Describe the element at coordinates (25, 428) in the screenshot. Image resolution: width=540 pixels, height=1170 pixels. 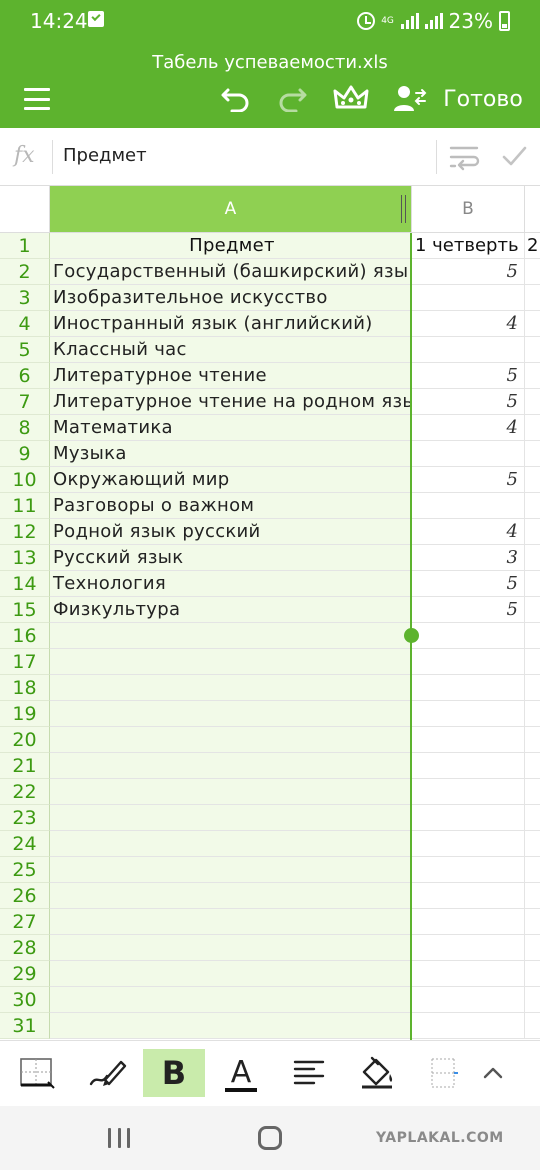
I see `row-header: 8` at that location.